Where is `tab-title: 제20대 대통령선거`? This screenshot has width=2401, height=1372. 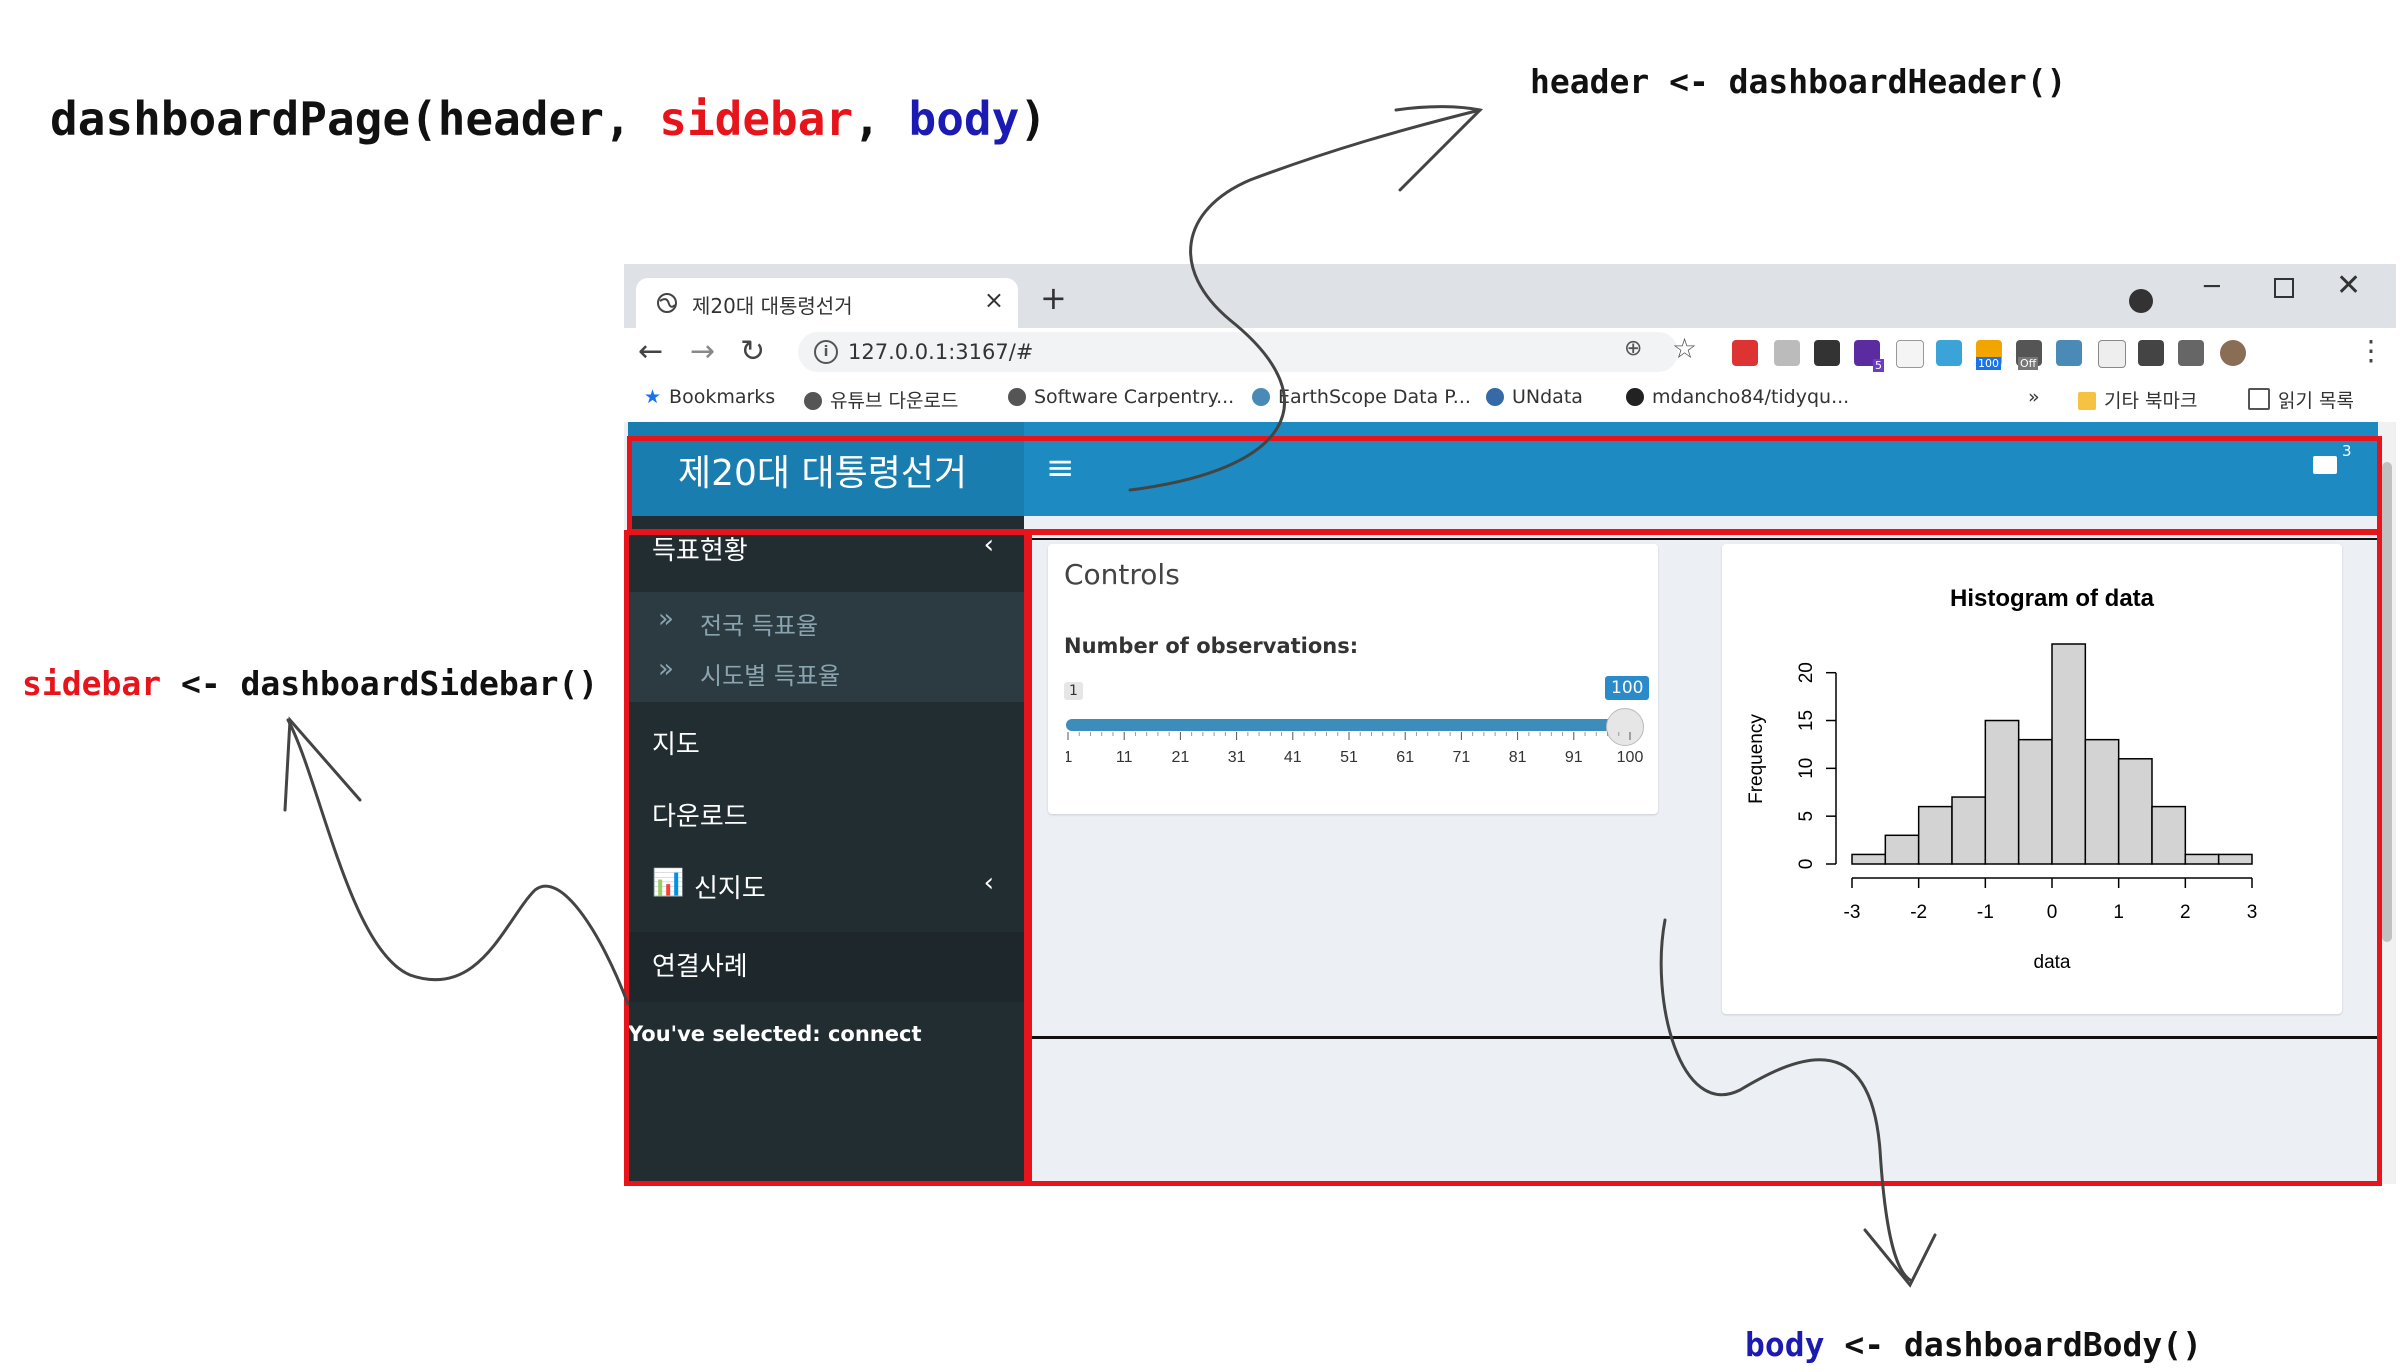
tab-title: 제20대 대통령선거 is located at coordinates (772, 306).